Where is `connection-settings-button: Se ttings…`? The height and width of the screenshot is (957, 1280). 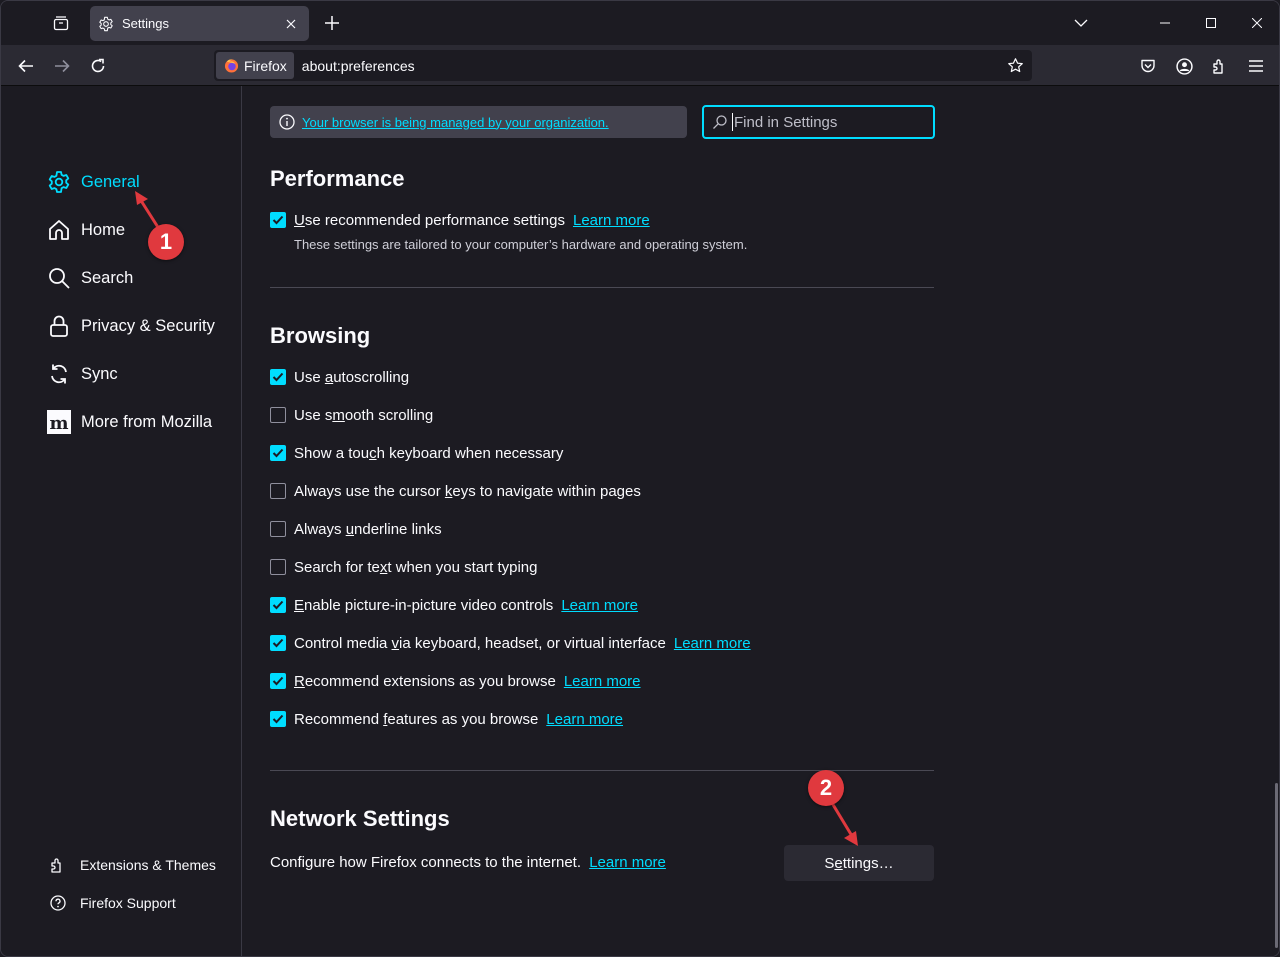
connection-settings-button: Se ttings… is located at coordinates (859, 863).